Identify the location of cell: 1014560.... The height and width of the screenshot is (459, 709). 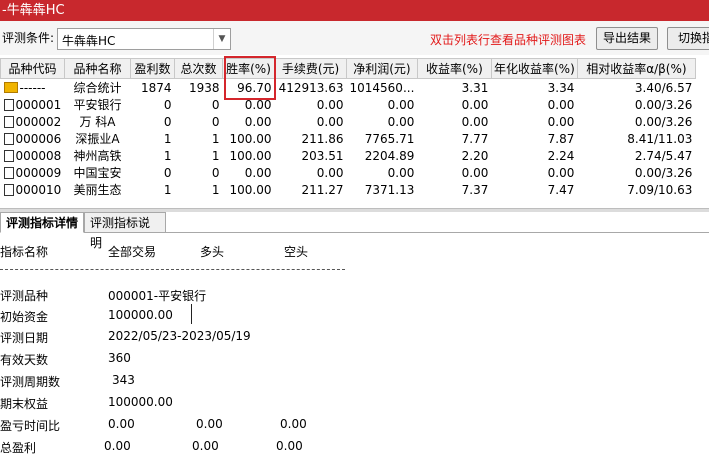
(382, 87).